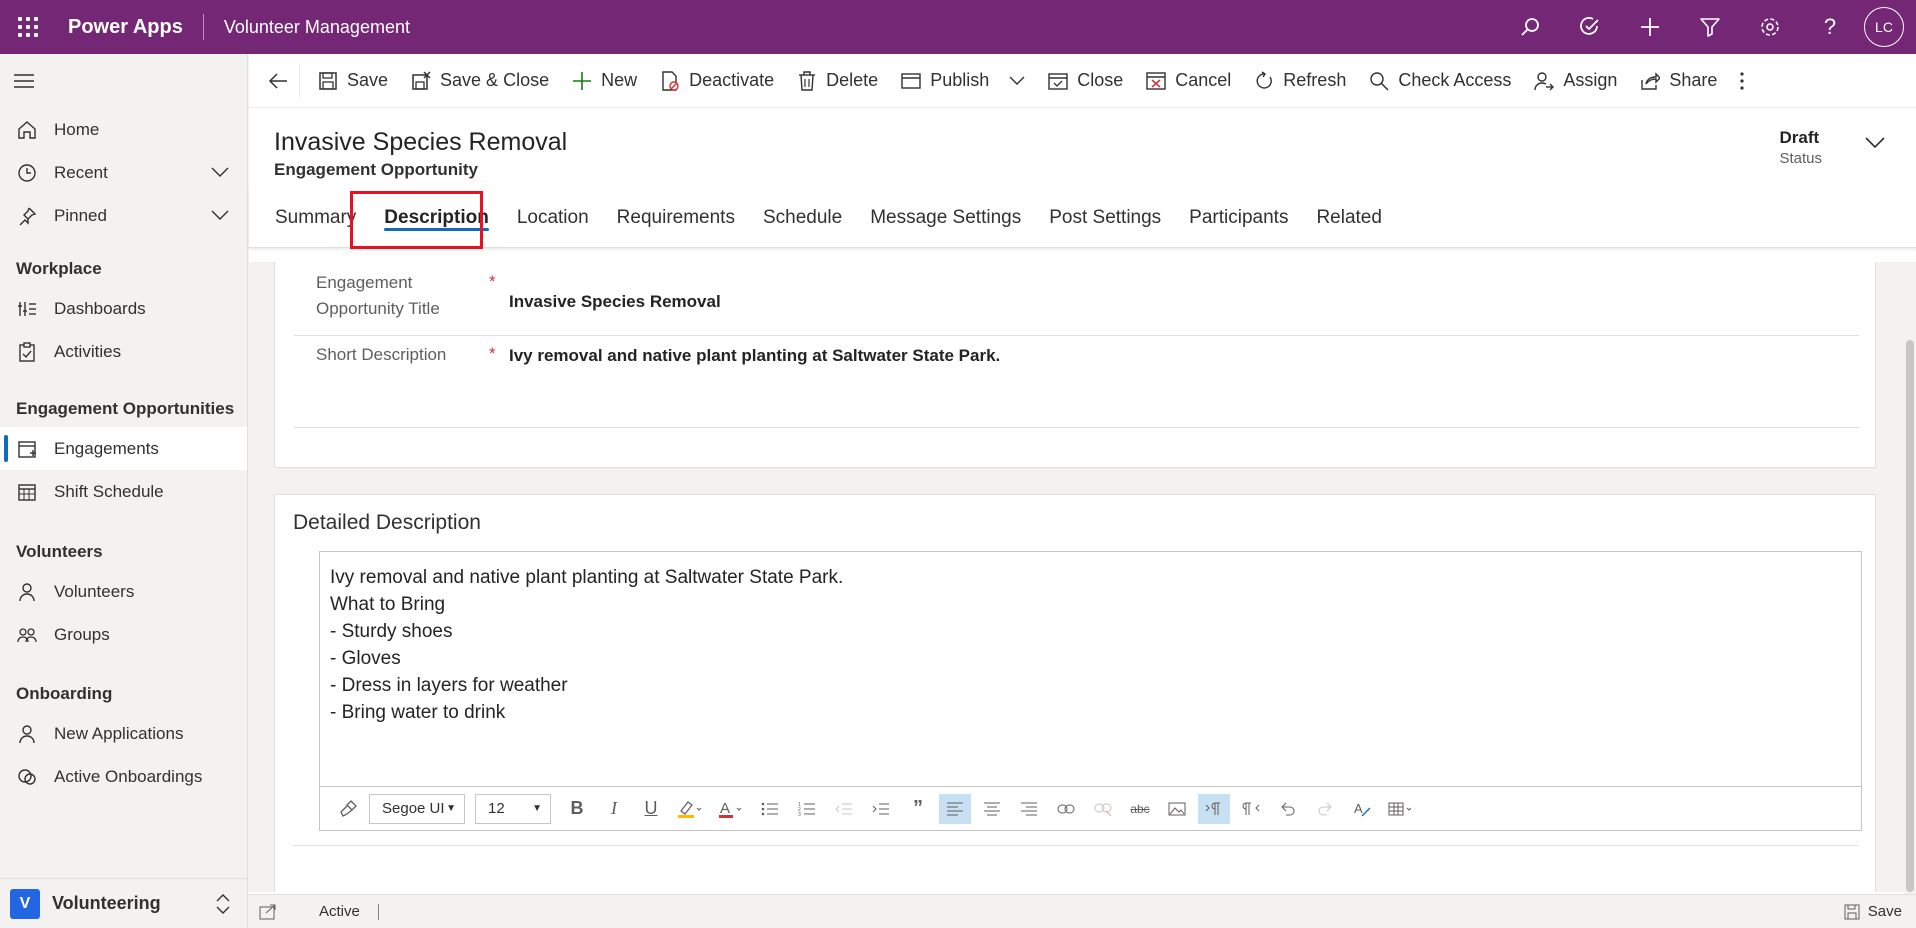  I want to click on link-icon, so click(1066, 809).